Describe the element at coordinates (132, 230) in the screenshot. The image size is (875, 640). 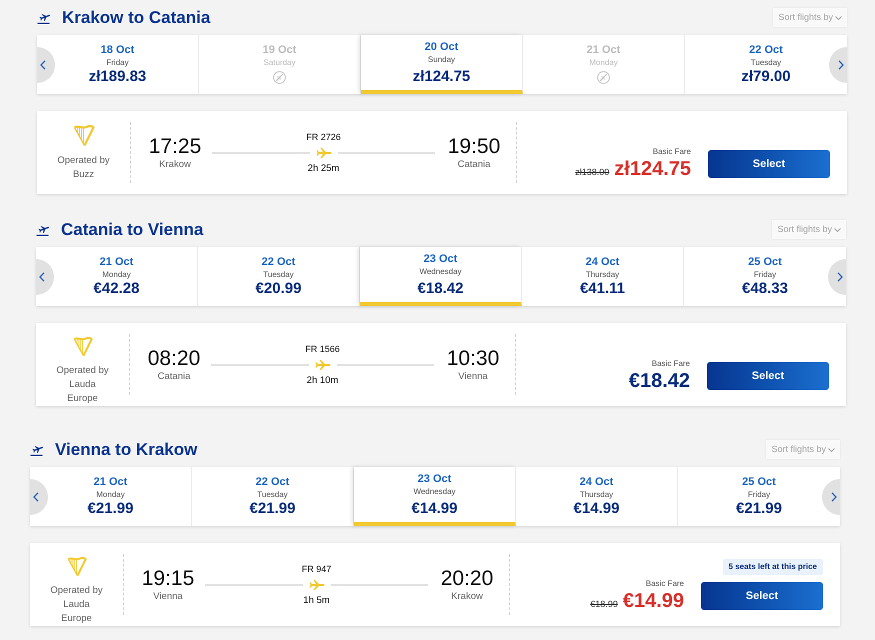
I see `route-title: Catania to Vienna` at that location.